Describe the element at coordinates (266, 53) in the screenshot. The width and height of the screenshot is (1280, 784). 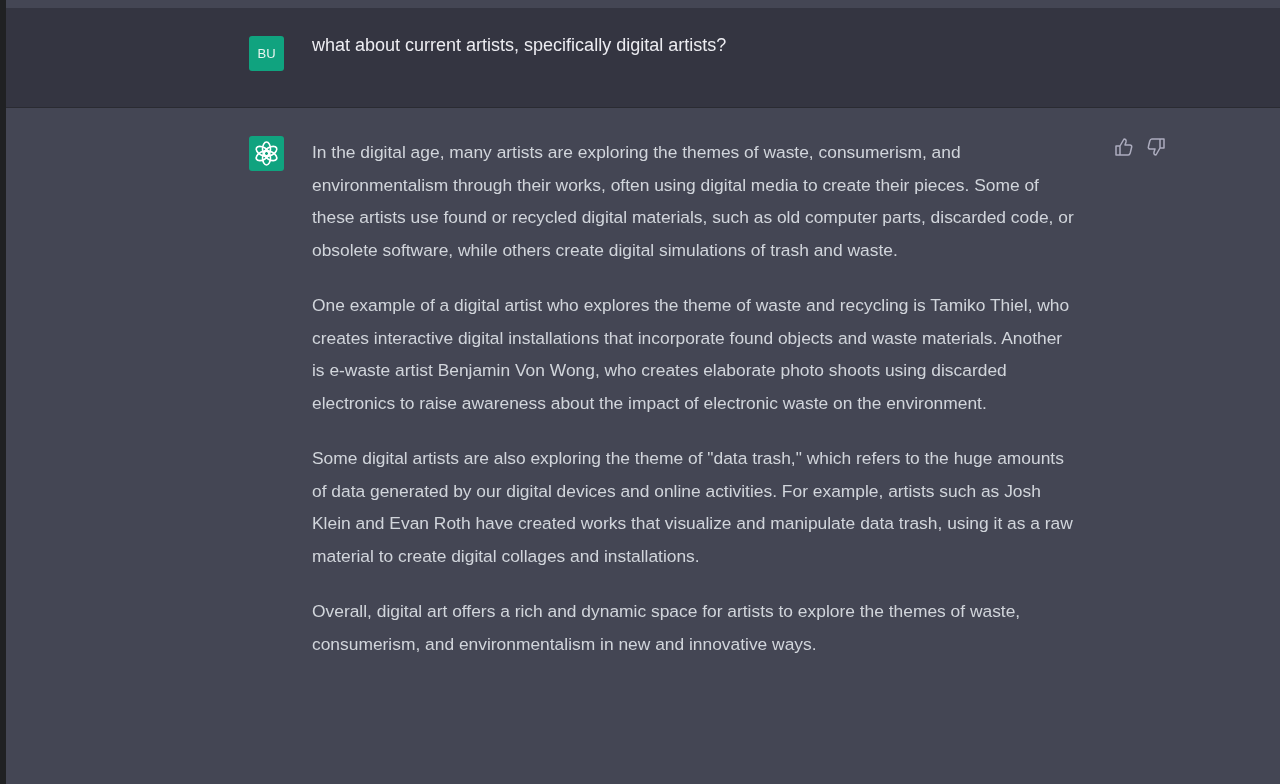
I see `user-avatar: BU` at that location.